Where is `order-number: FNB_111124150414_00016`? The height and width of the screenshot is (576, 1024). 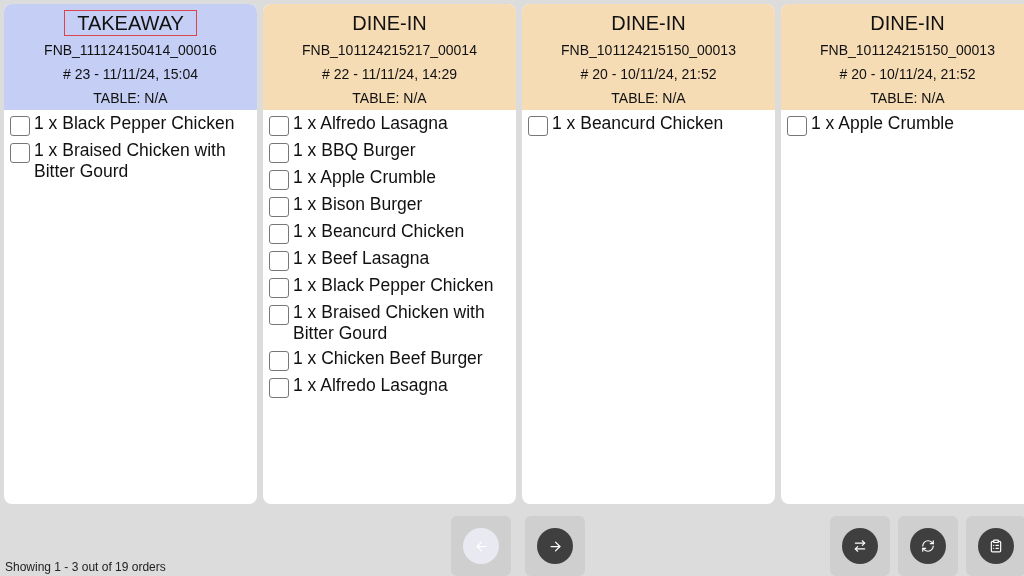
order-number: FNB_111124150414_00016 is located at coordinates (130, 50).